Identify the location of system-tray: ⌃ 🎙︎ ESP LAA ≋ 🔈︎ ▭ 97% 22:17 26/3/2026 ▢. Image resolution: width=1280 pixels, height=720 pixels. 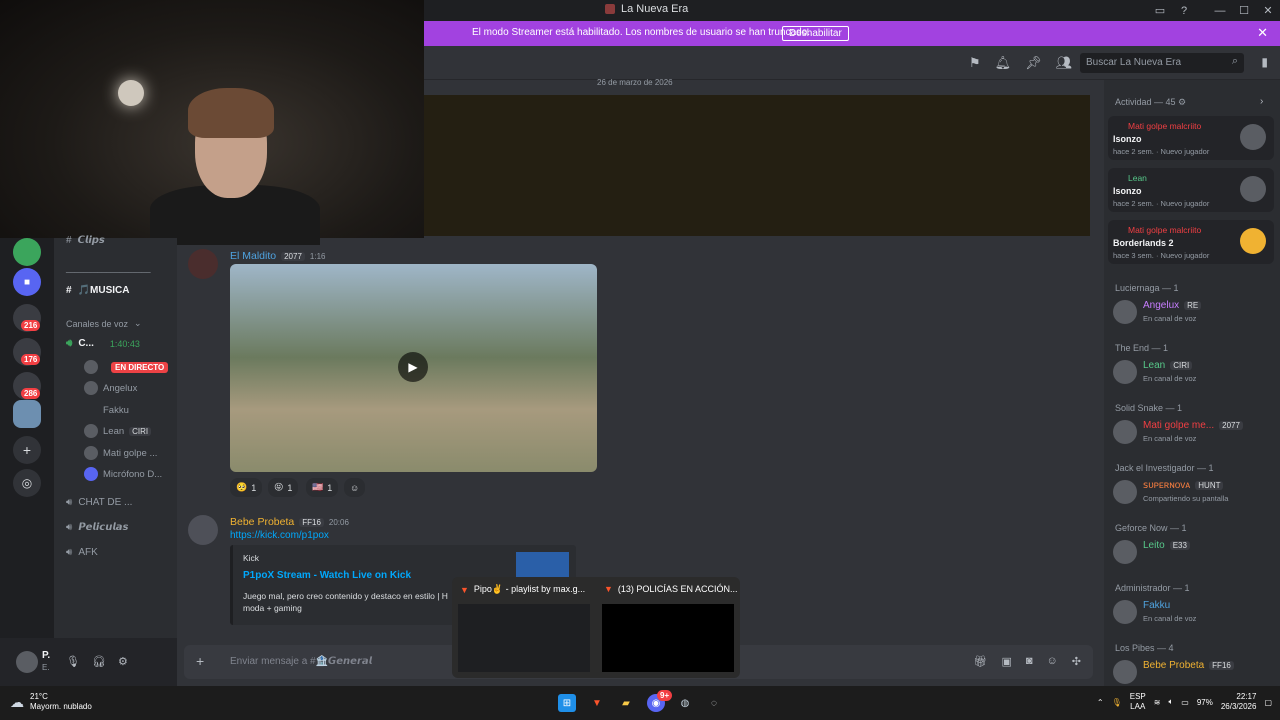
(1184, 702).